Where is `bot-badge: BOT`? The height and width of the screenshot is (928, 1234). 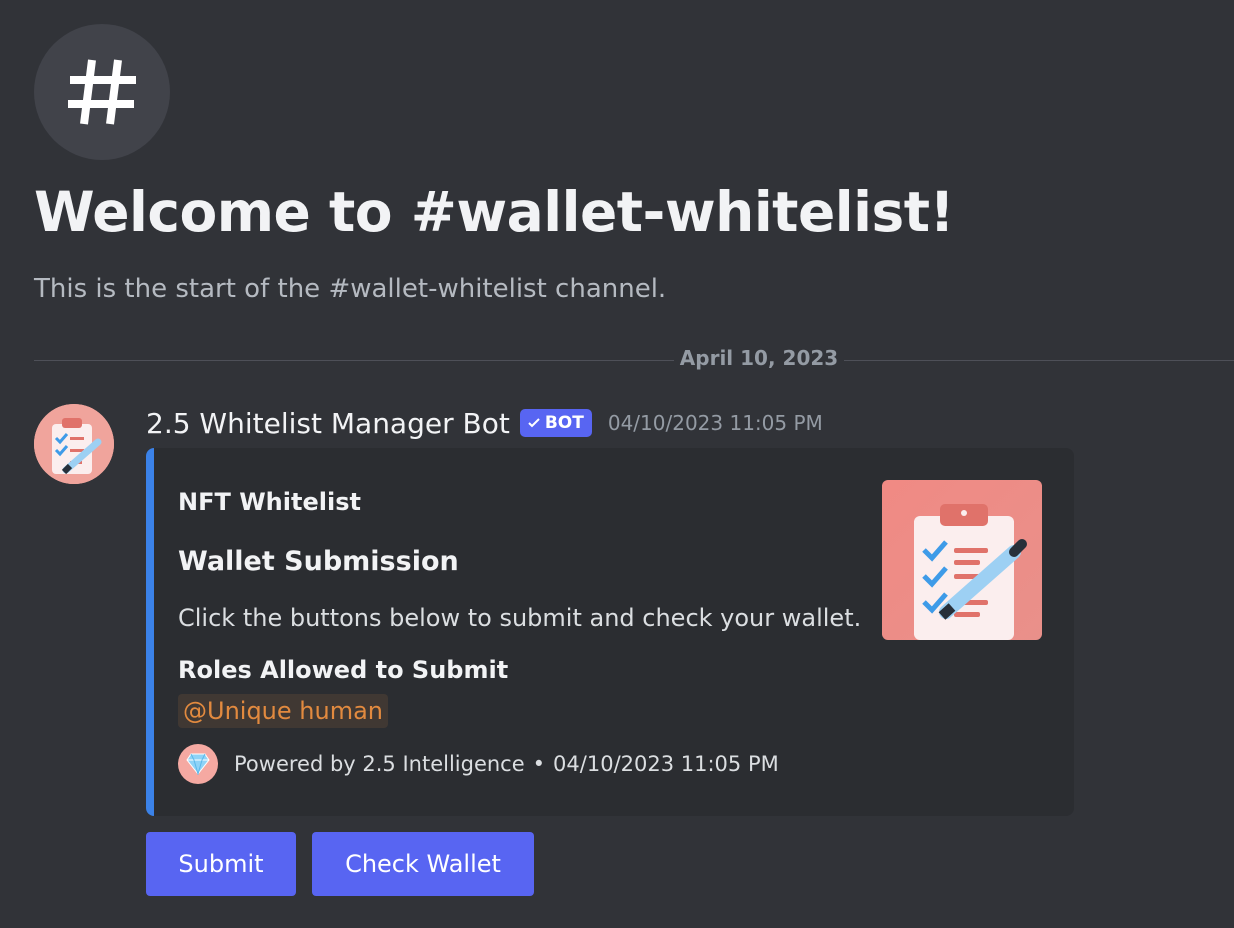
bot-badge: BOT is located at coordinates (555, 423).